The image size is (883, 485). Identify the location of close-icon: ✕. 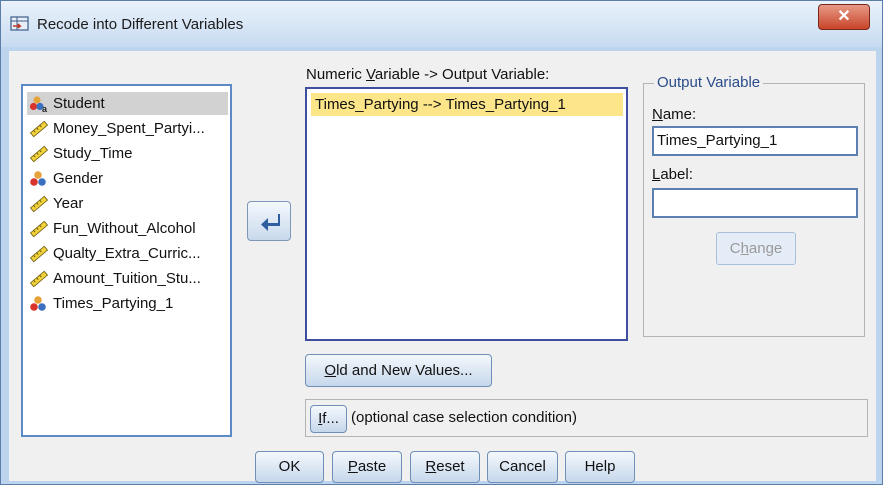
(844, 16).